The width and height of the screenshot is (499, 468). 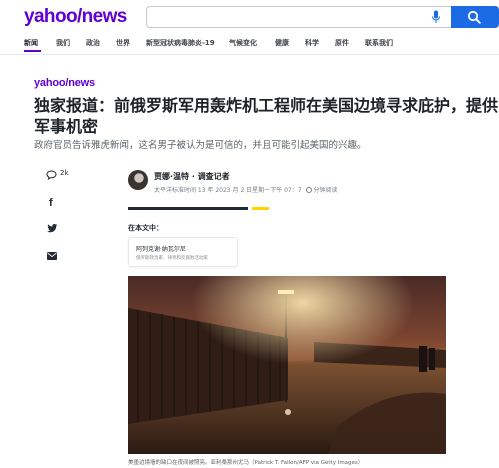 I want to click on comment-count: 2k, so click(x=64, y=173).